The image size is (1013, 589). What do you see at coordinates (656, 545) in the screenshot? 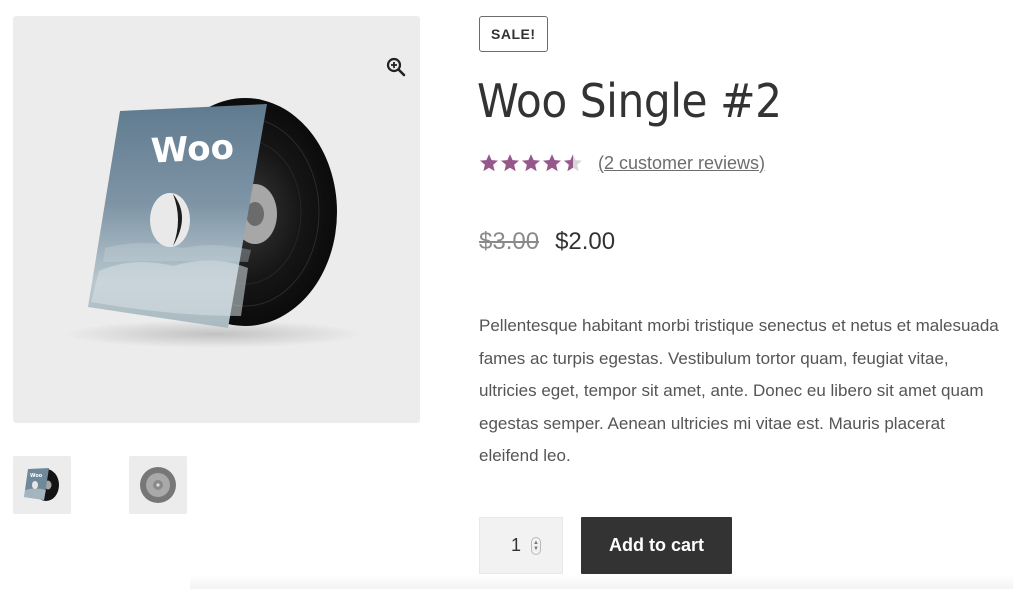
I see `add-to-cart-button: Add to cart` at bounding box center [656, 545].